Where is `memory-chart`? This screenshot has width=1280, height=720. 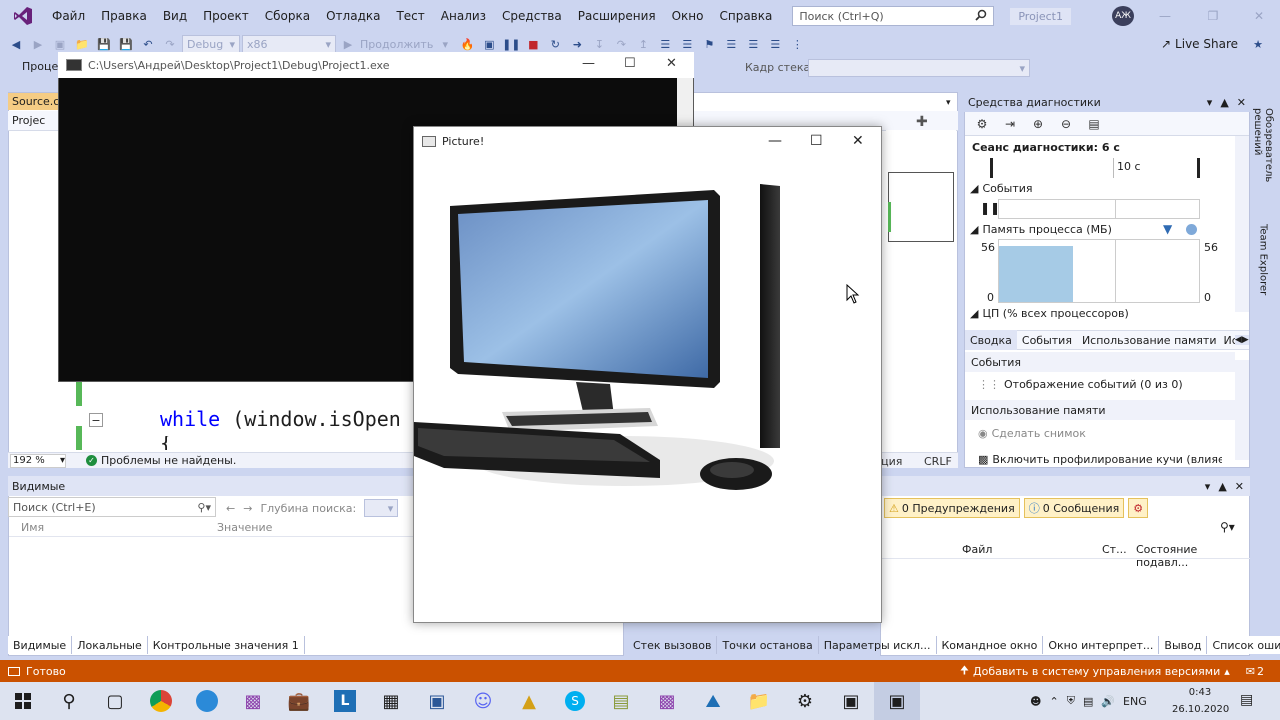 memory-chart is located at coordinates (1099, 271).